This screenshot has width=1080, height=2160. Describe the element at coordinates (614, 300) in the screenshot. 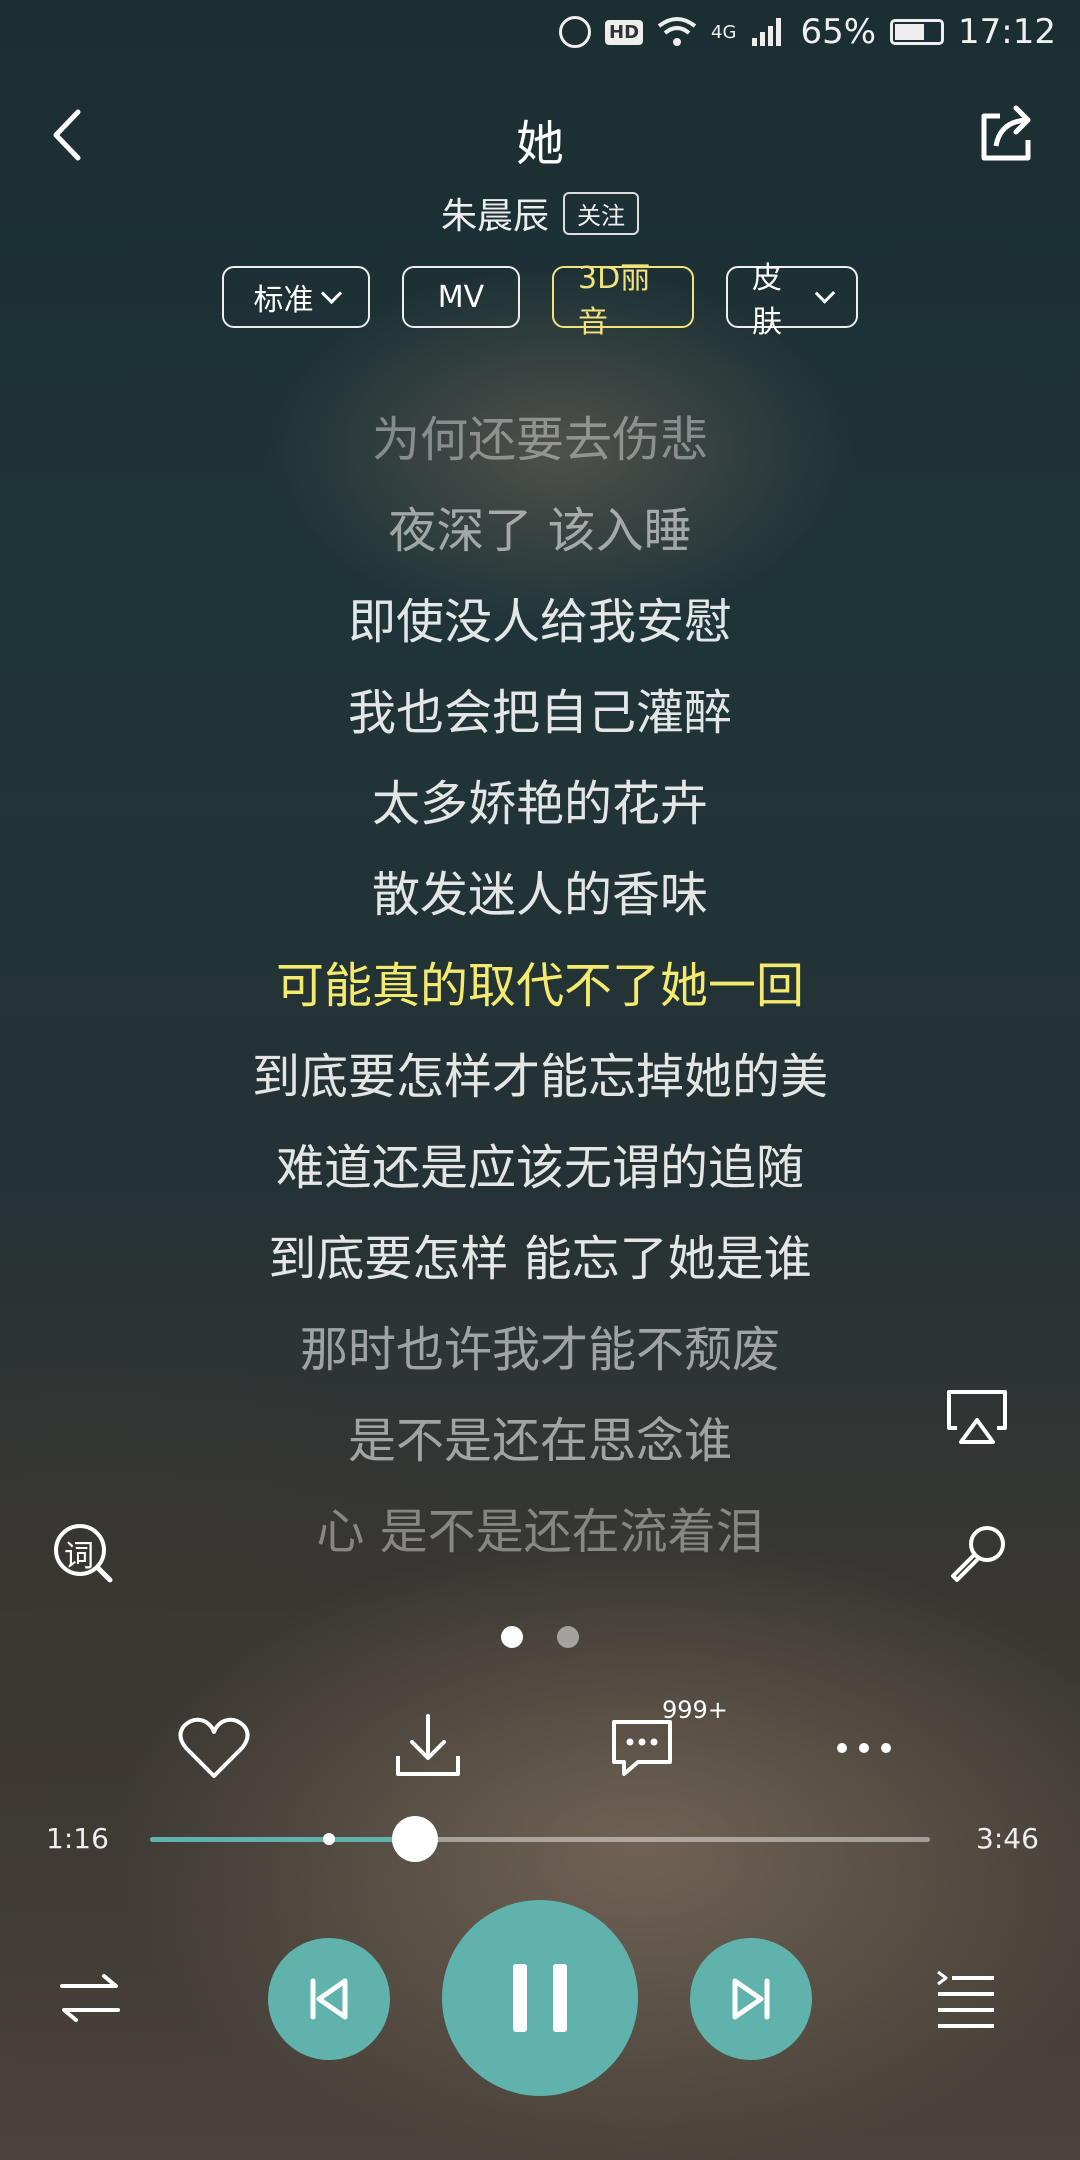

I see `3d-audio-chip-label: 3D丽音` at that location.